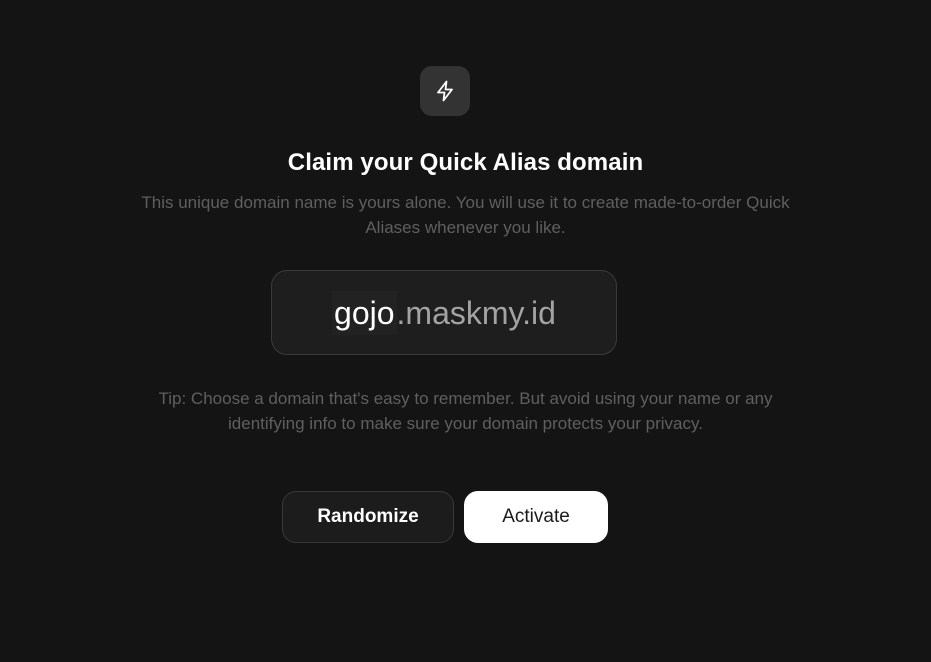 This screenshot has width=931, height=662. What do you see at coordinates (476, 312) in the screenshot?
I see `domain-suffix: .maskmy.id` at bounding box center [476, 312].